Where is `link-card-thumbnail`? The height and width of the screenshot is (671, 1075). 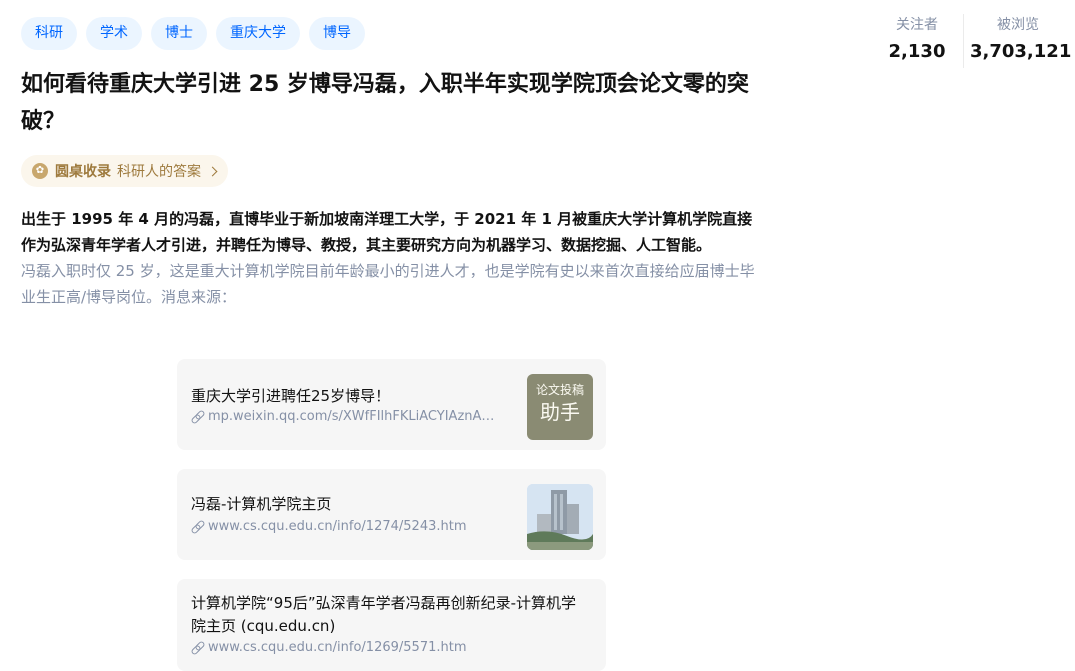 link-card-thumbnail is located at coordinates (560, 517).